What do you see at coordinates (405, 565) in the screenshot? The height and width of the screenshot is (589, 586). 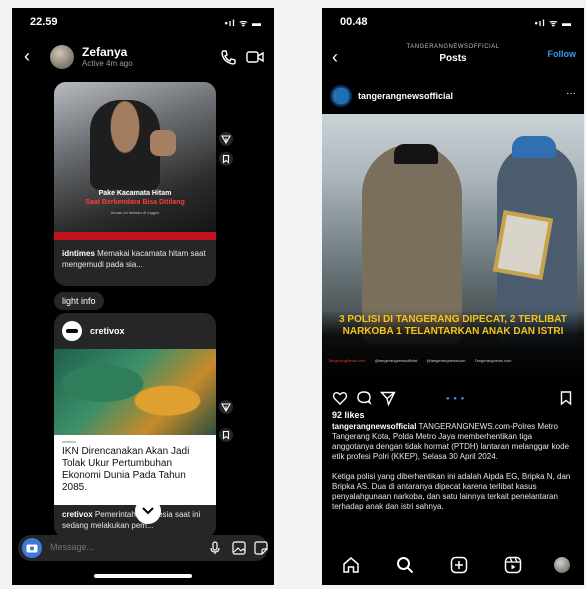 I see `search-icon` at bounding box center [405, 565].